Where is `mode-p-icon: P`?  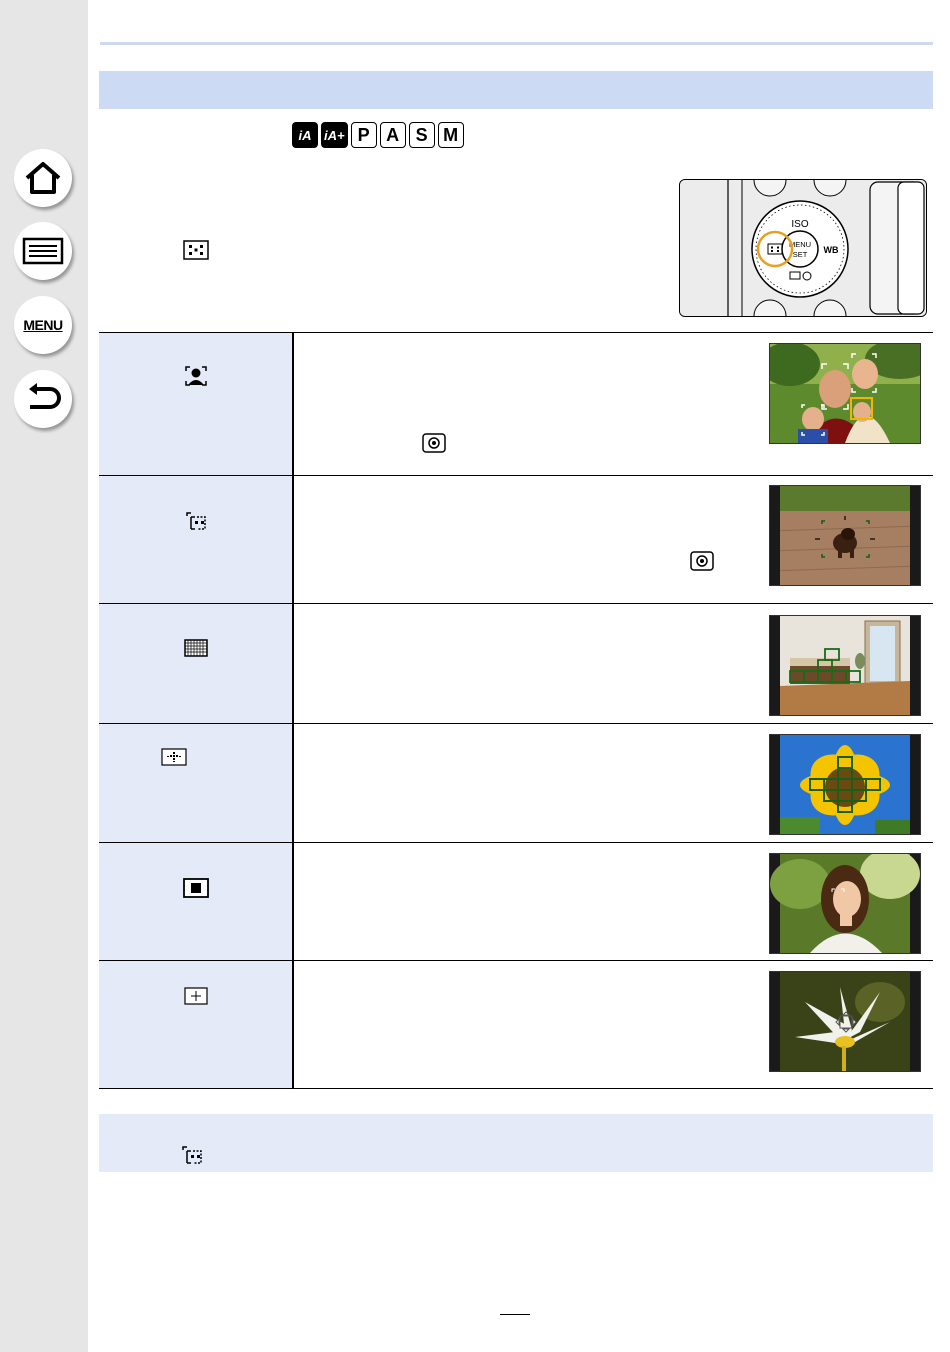
mode-p-icon: P is located at coordinates (363, 135).